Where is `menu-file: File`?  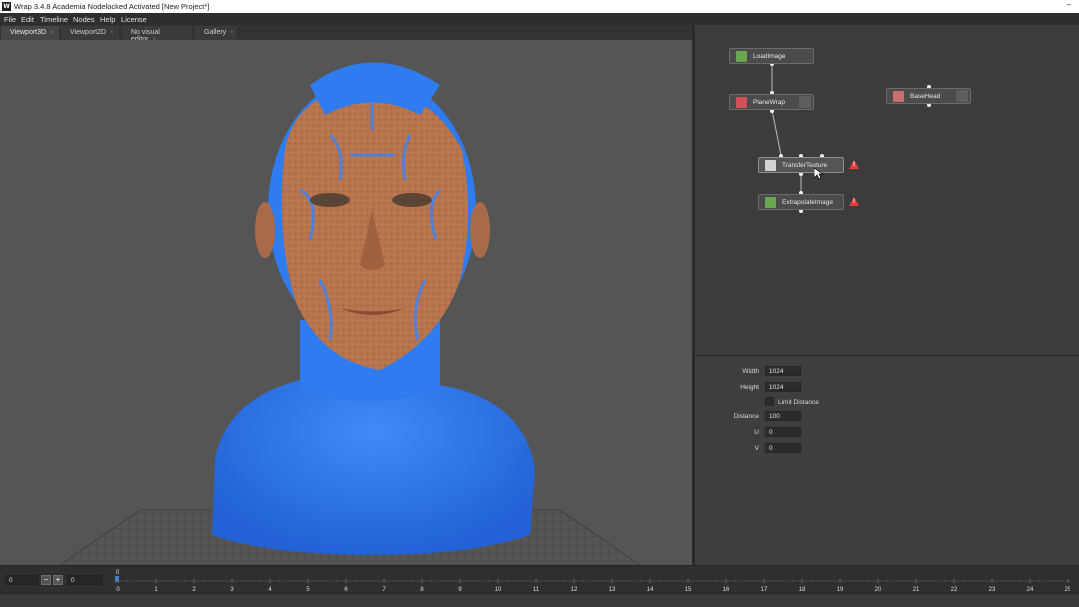
menu-file: File is located at coordinates (10, 19).